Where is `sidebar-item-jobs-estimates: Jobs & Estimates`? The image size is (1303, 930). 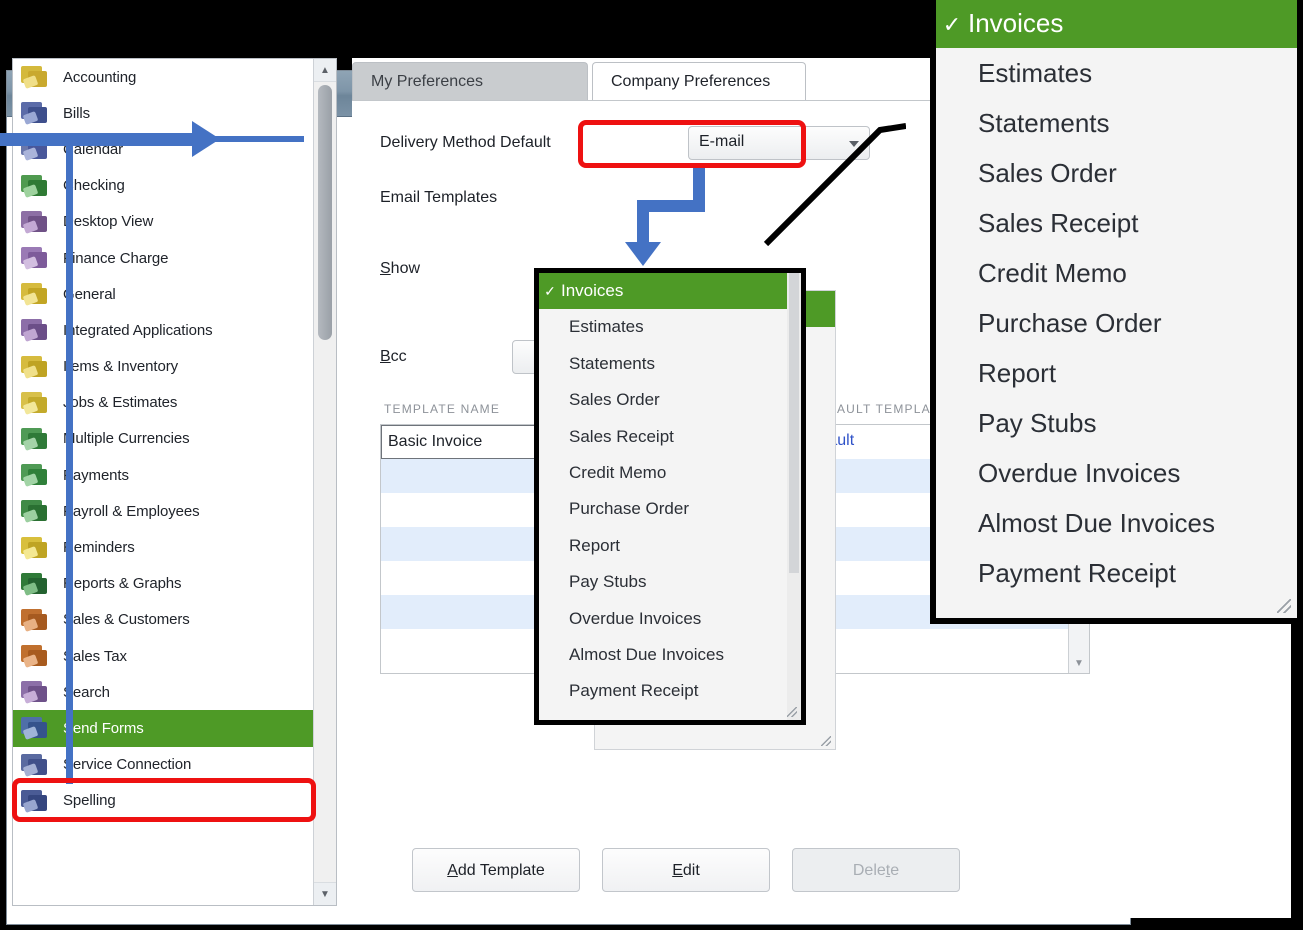 sidebar-item-jobs-estimates: Jobs & Estimates is located at coordinates (174, 403).